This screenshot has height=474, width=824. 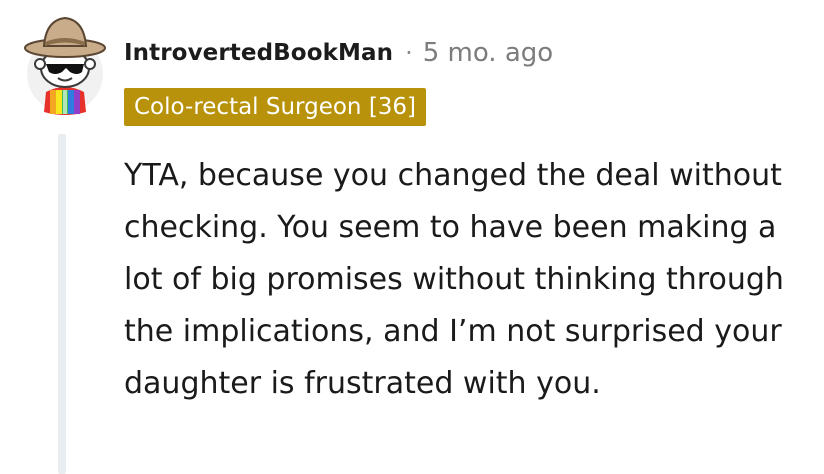 I want to click on thread-line, so click(x=62, y=304).